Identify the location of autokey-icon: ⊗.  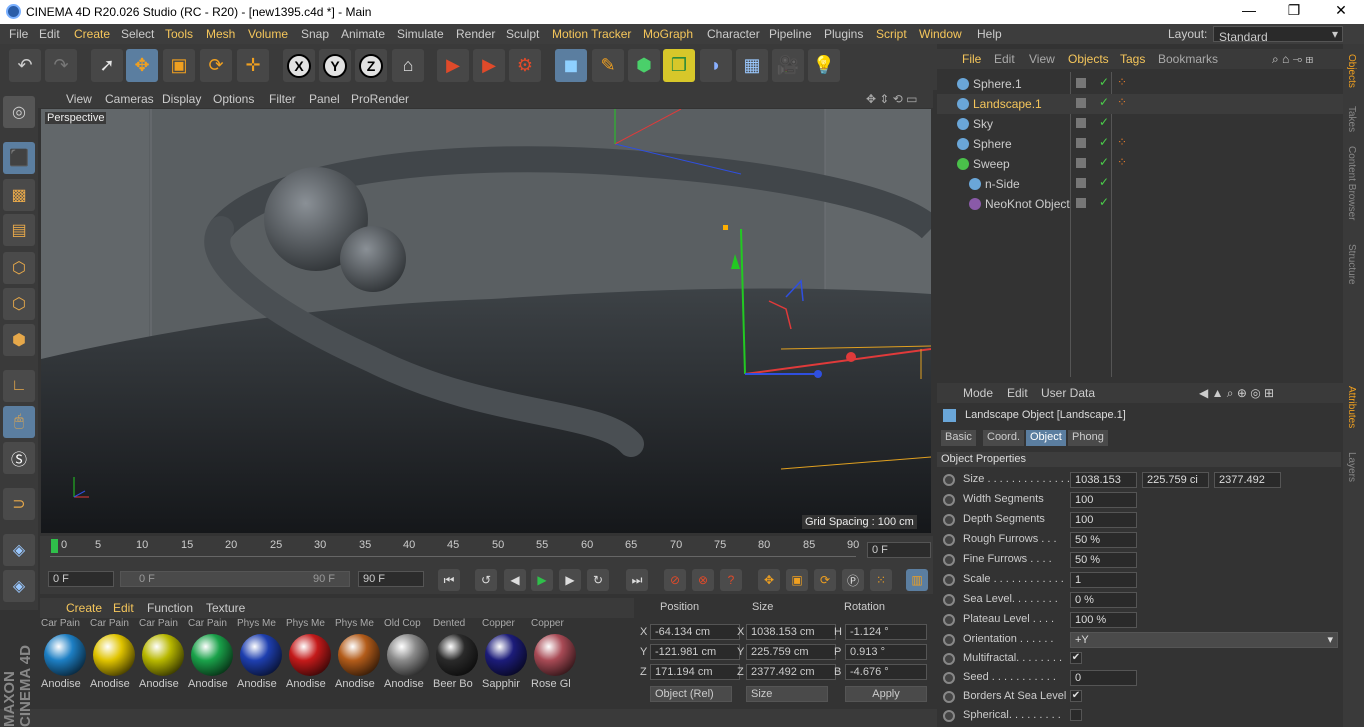
(703, 580).